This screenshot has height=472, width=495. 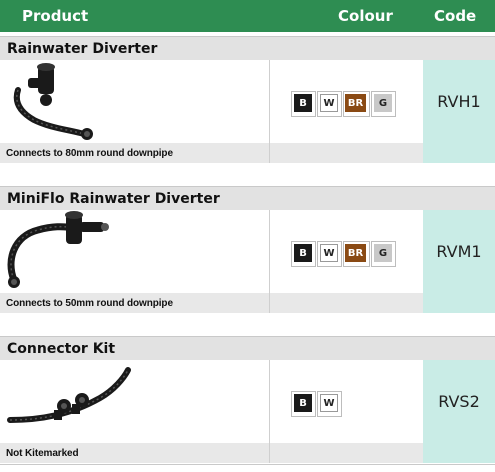 I want to click on connector-kit-image, so click(x=69, y=395).